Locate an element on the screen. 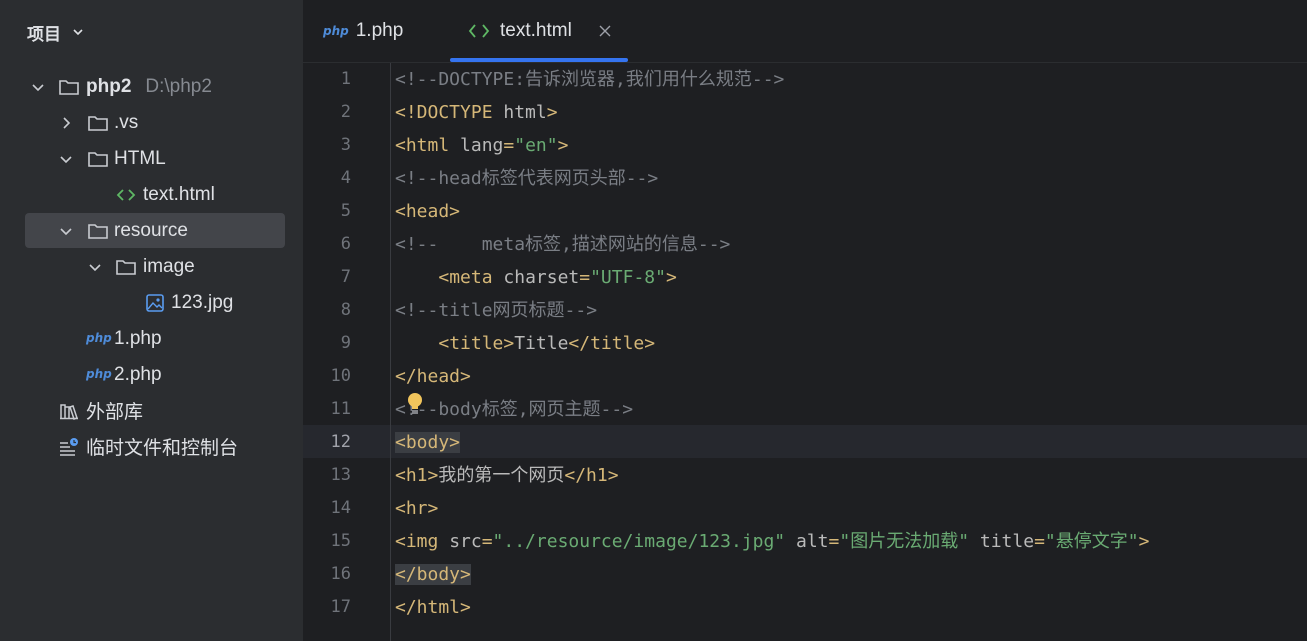 The width and height of the screenshot is (1307, 641). code-token: </body> is located at coordinates (433, 574).